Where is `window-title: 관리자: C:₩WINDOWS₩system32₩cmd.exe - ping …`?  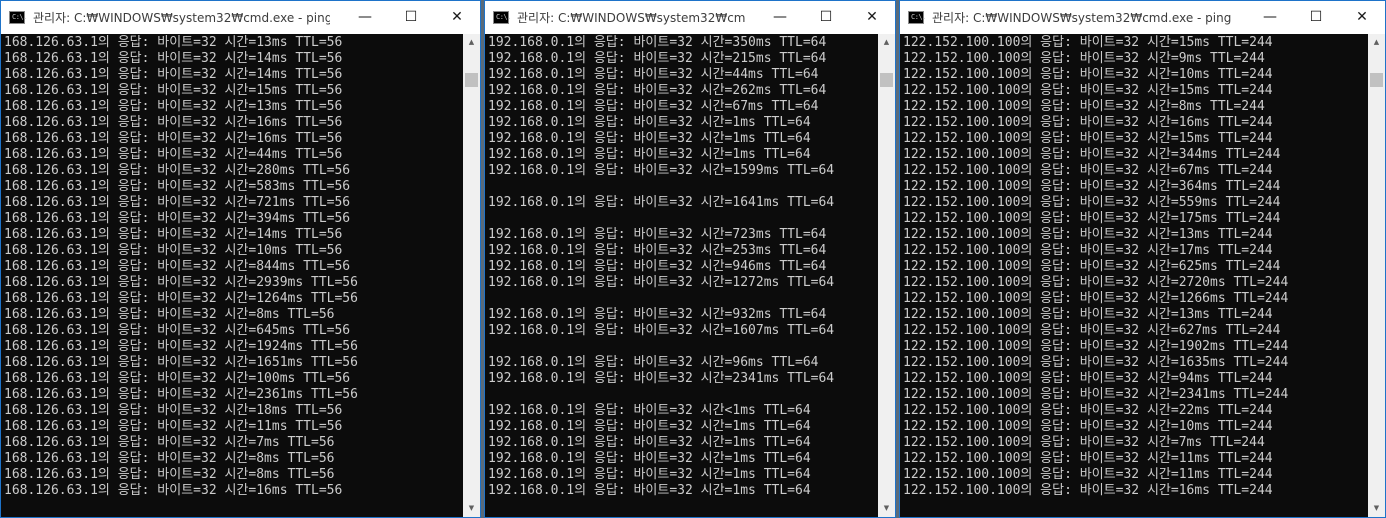
window-title: 관리자: C:₩WINDOWS₩system32₩cmd.exe - ping … is located at coordinates (181, 18).